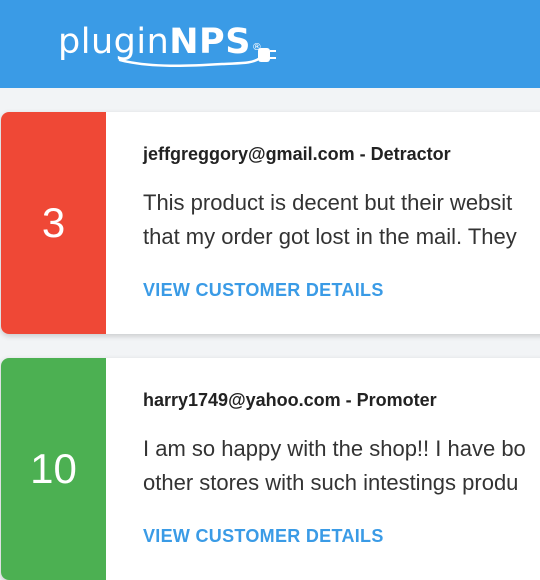 The width and height of the screenshot is (540, 580). Describe the element at coordinates (396, 400) in the screenshot. I see `respondent-category: Promoter` at that location.